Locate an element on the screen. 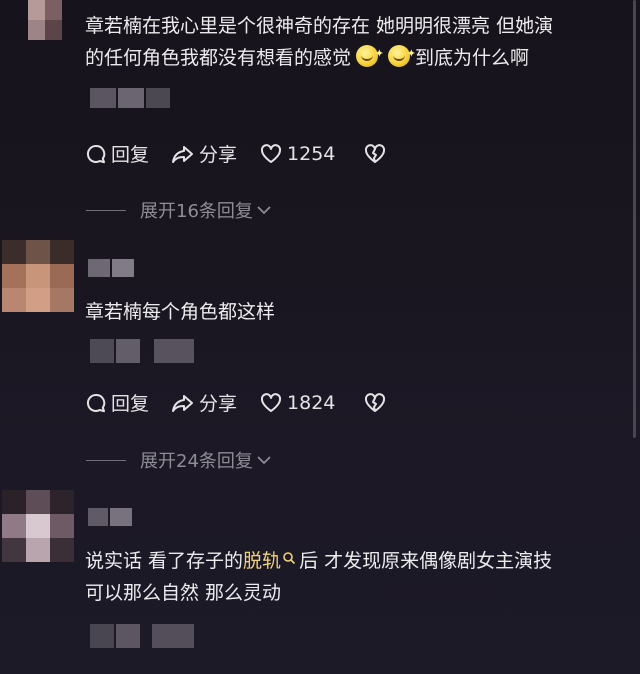  comment-actions: 回复 分享 1254 is located at coordinates (249, 153).